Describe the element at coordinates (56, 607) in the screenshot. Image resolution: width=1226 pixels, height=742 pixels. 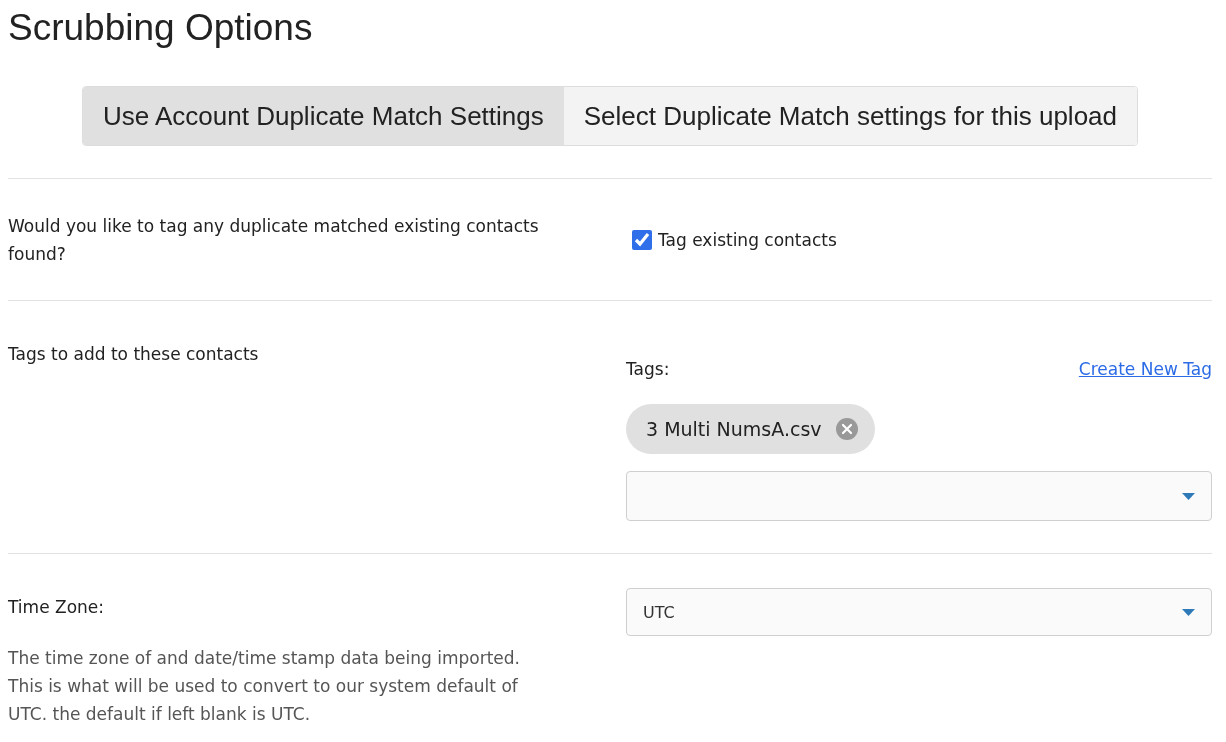
I see `field-label: Time Zone:` at that location.